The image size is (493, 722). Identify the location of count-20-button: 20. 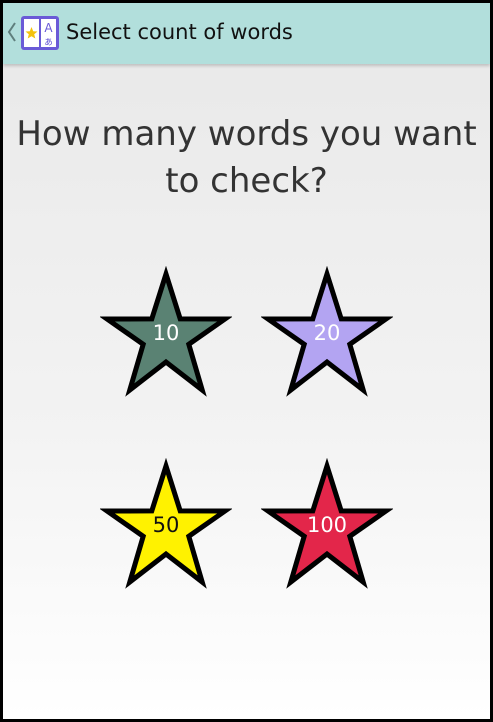
(327, 332).